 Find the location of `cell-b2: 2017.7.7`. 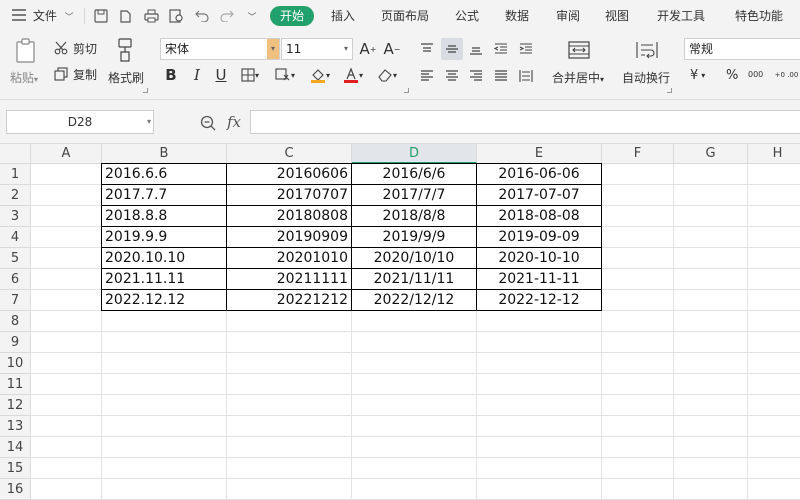

cell-b2: 2017.7.7 is located at coordinates (164, 195).